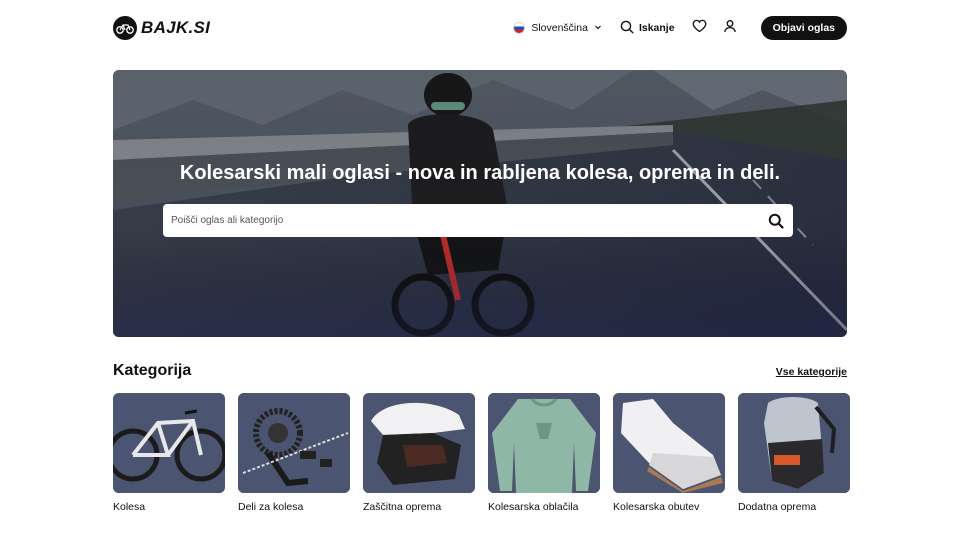  I want to click on category-card: Dodatna oprema, so click(794, 453).